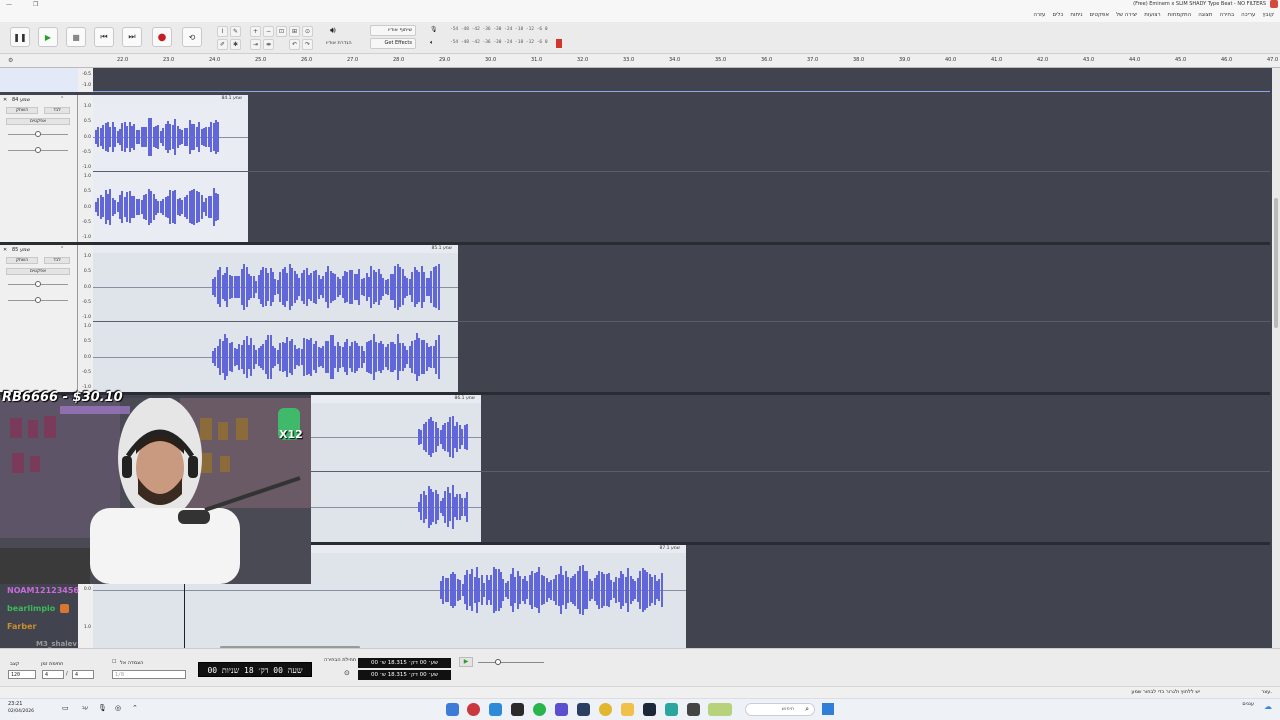 The height and width of the screenshot is (720, 1280). What do you see at coordinates (828, 709) in the screenshot?
I see `start-button` at bounding box center [828, 709].